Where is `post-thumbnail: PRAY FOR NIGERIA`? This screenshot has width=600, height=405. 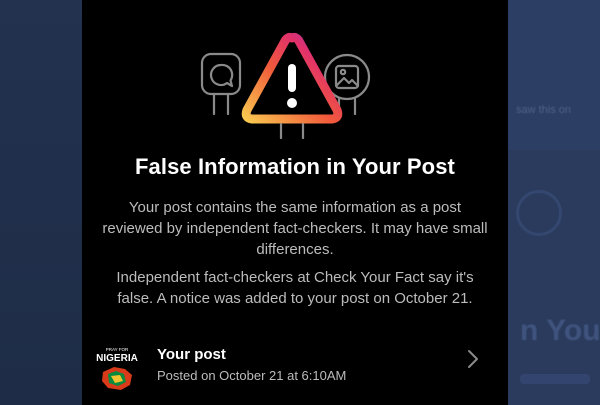 post-thumbnail: PRAY FOR NIGERIA is located at coordinates (117, 368).